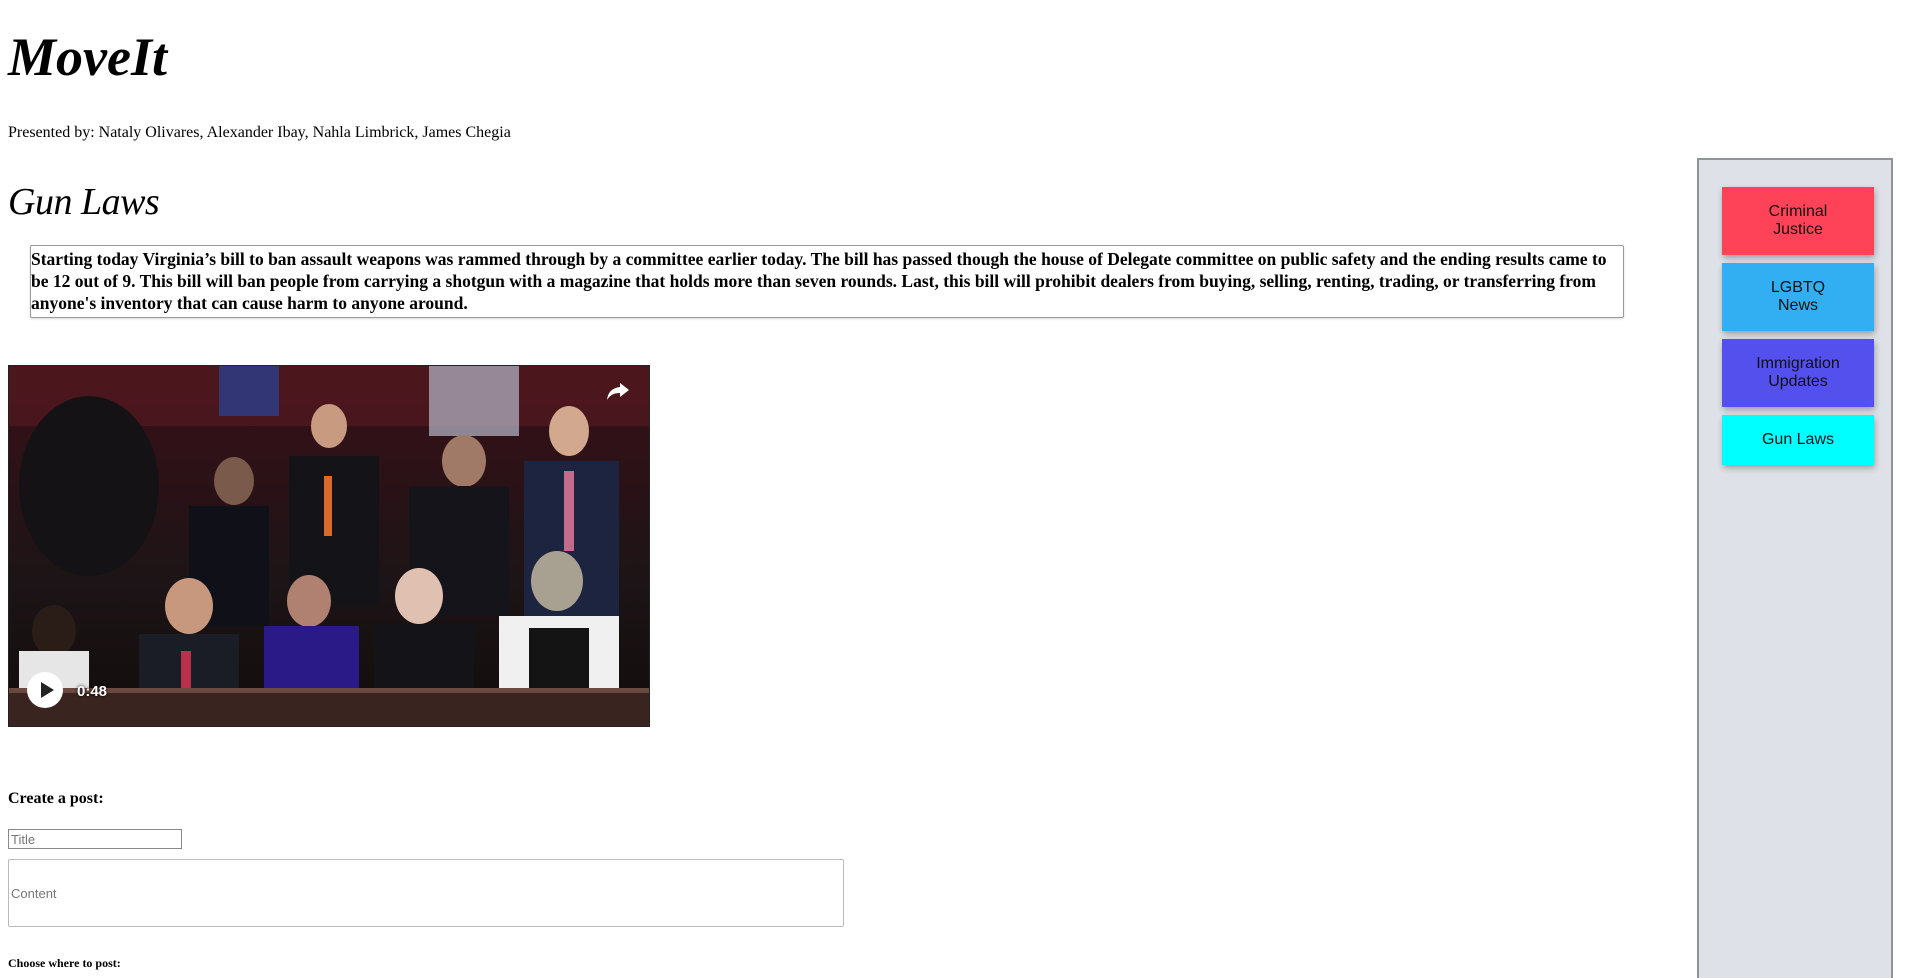 Image resolution: width=1906 pixels, height=978 pixels. I want to click on create-post-label: Create a post:, so click(56, 798).